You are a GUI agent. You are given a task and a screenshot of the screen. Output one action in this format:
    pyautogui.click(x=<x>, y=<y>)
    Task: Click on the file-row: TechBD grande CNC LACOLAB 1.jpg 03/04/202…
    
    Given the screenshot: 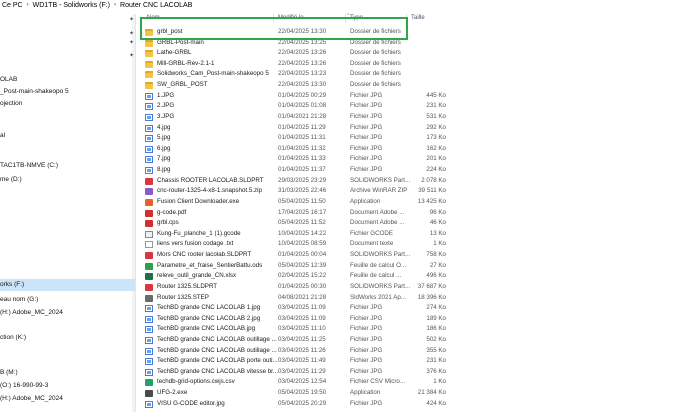 What is the action you would take?
    pyautogui.click(x=295, y=308)
    